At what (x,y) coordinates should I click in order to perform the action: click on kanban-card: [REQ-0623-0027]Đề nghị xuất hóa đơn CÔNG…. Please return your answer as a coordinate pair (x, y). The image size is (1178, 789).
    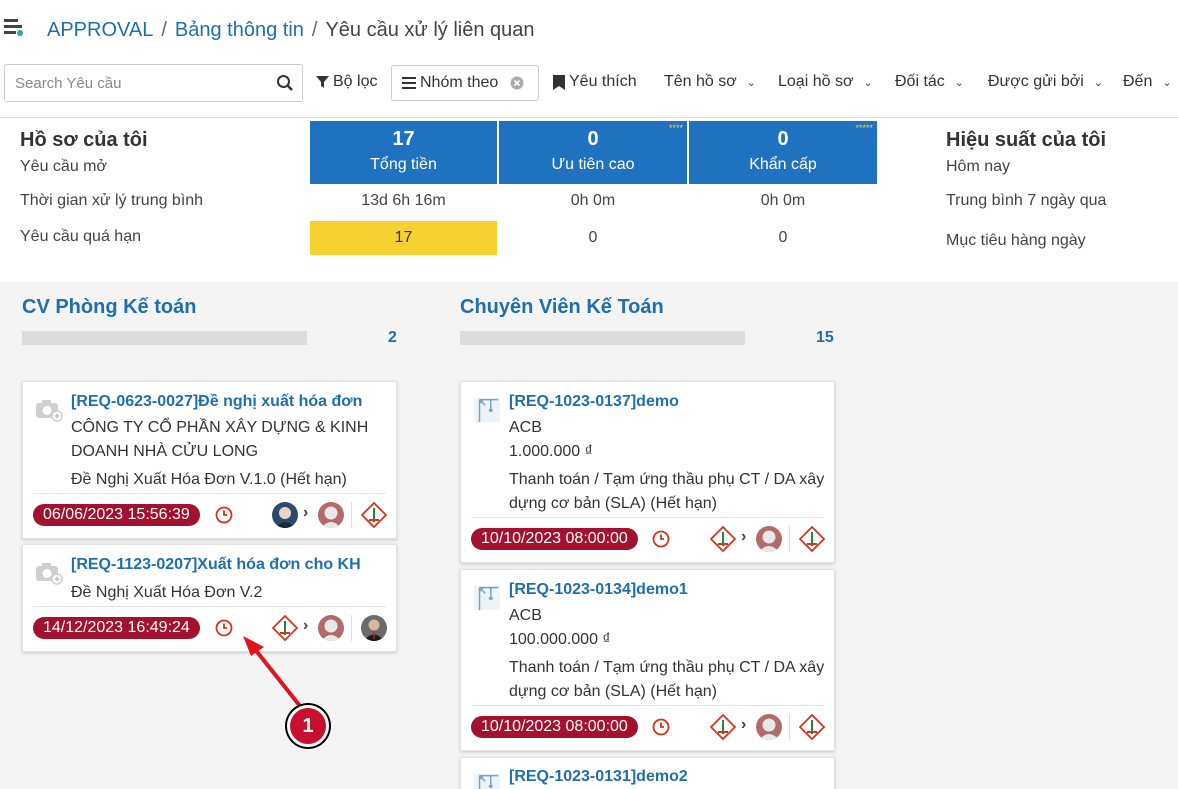
    Looking at the image, I should click on (209, 460).